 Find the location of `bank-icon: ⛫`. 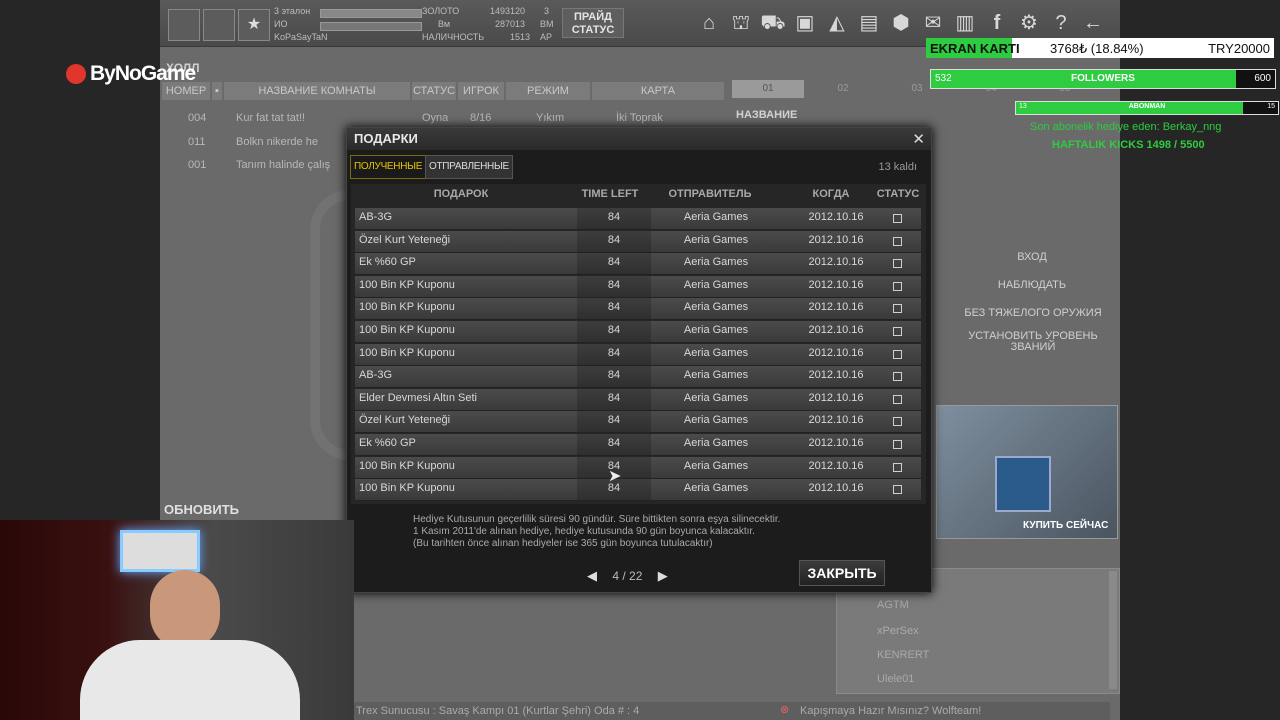

bank-icon: ⛫ is located at coordinates (741, 23).